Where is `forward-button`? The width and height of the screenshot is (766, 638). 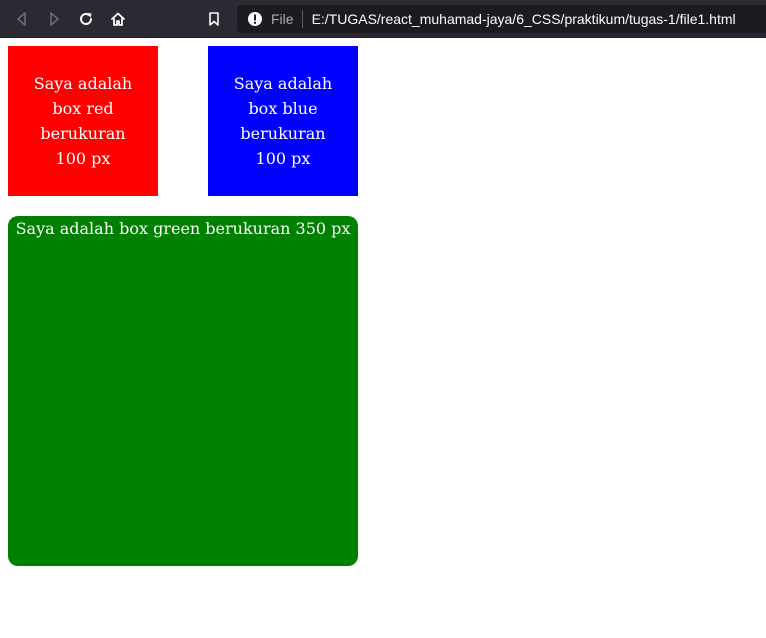
forward-button is located at coordinates (54, 19).